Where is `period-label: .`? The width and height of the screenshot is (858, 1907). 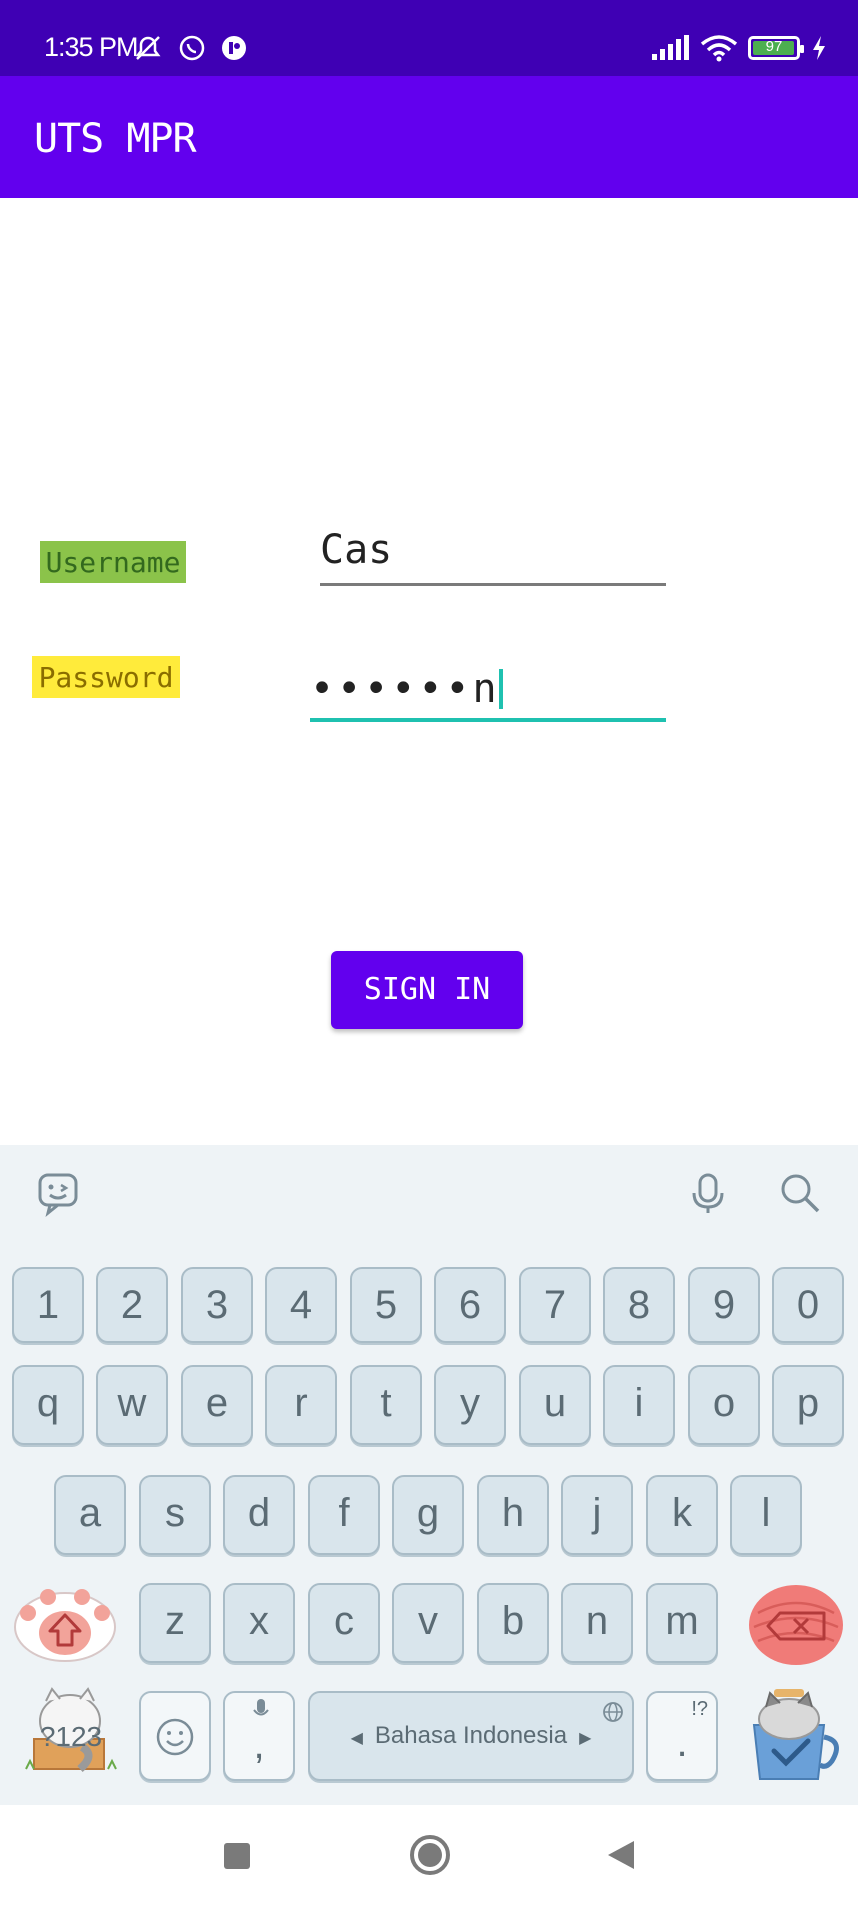
period-label: . is located at coordinates (682, 1743).